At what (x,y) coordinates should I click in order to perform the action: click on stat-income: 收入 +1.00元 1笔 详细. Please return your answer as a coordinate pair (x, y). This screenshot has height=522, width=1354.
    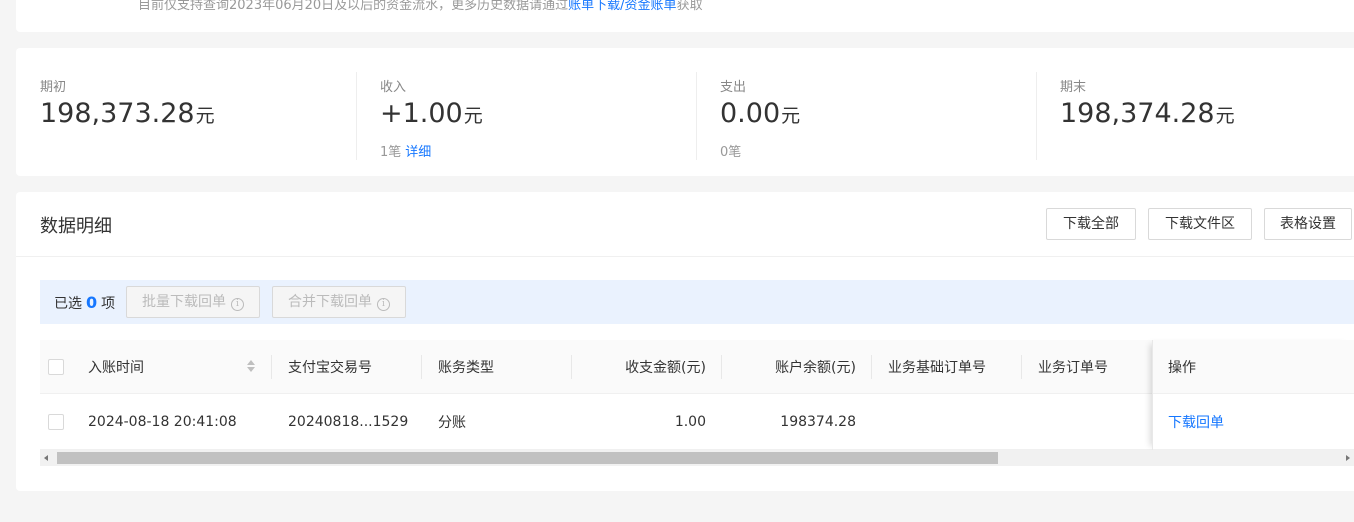
    Looking at the image, I should click on (526, 112).